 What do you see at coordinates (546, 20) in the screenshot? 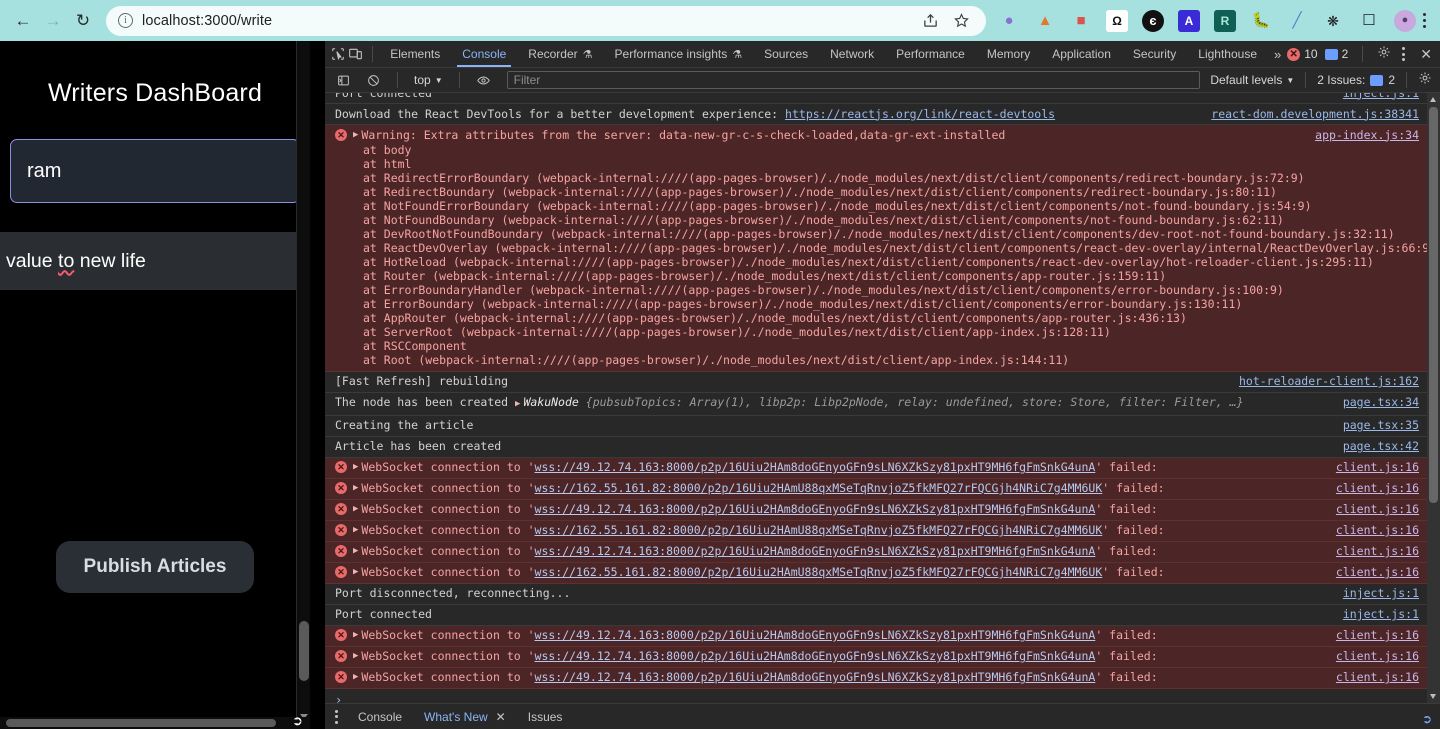
I see `address-bar: i localhost:3000/write` at bounding box center [546, 20].